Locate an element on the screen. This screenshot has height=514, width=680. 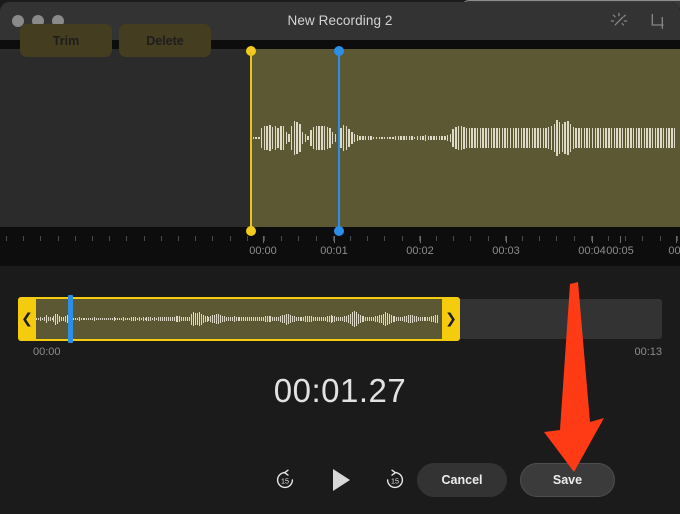
overview-left-grip-icon: ❮ is located at coordinates (27, 319).